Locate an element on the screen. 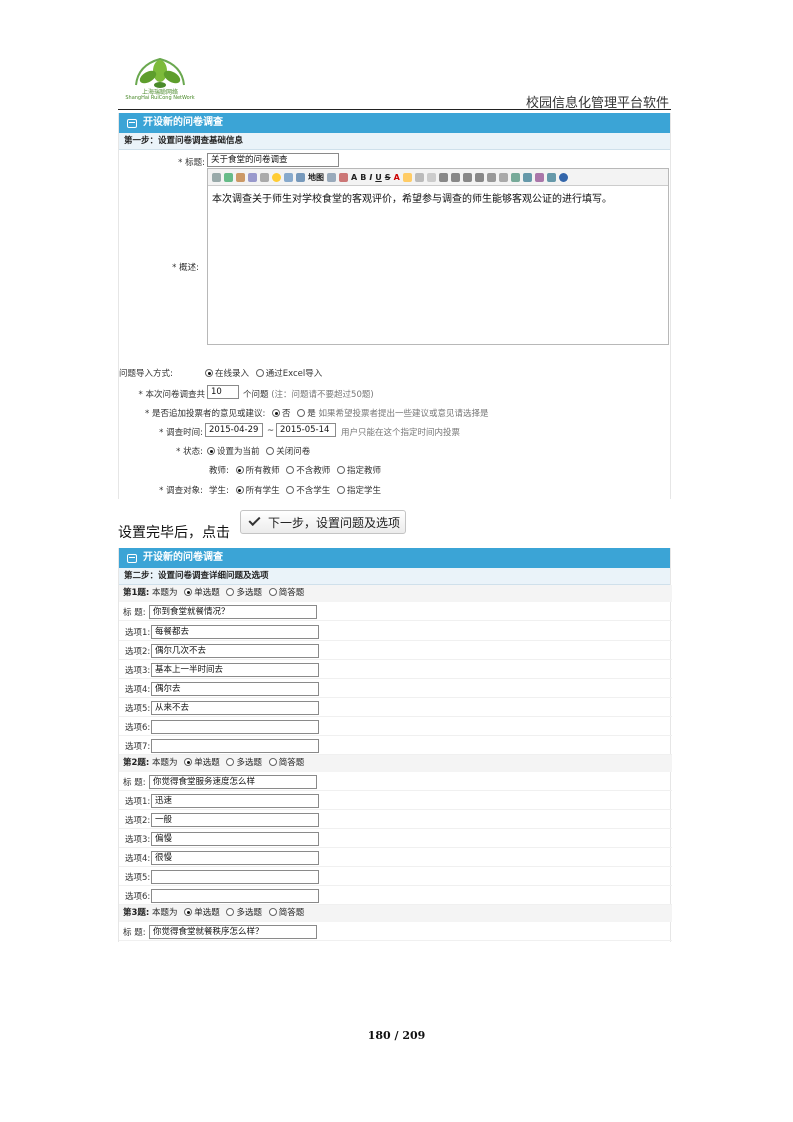 The height and width of the screenshot is (1122, 793). underline-icon: U is located at coordinates (378, 177).